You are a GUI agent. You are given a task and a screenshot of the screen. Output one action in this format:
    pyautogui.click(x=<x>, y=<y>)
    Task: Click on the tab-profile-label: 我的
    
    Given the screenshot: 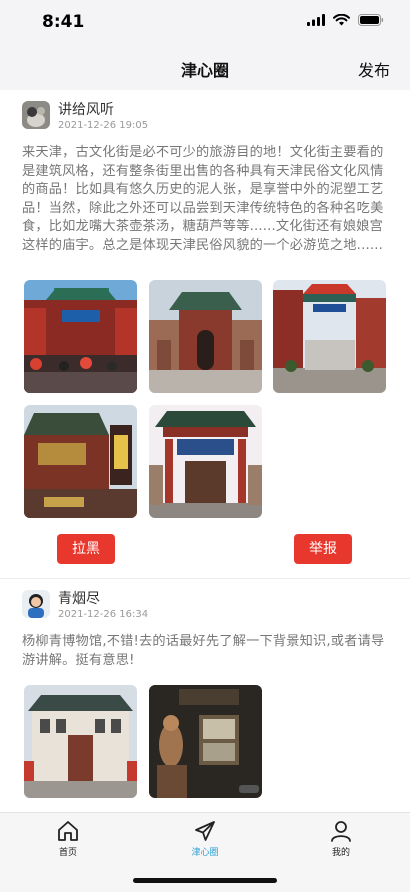 What is the action you would take?
    pyautogui.click(x=340, y=853)
    